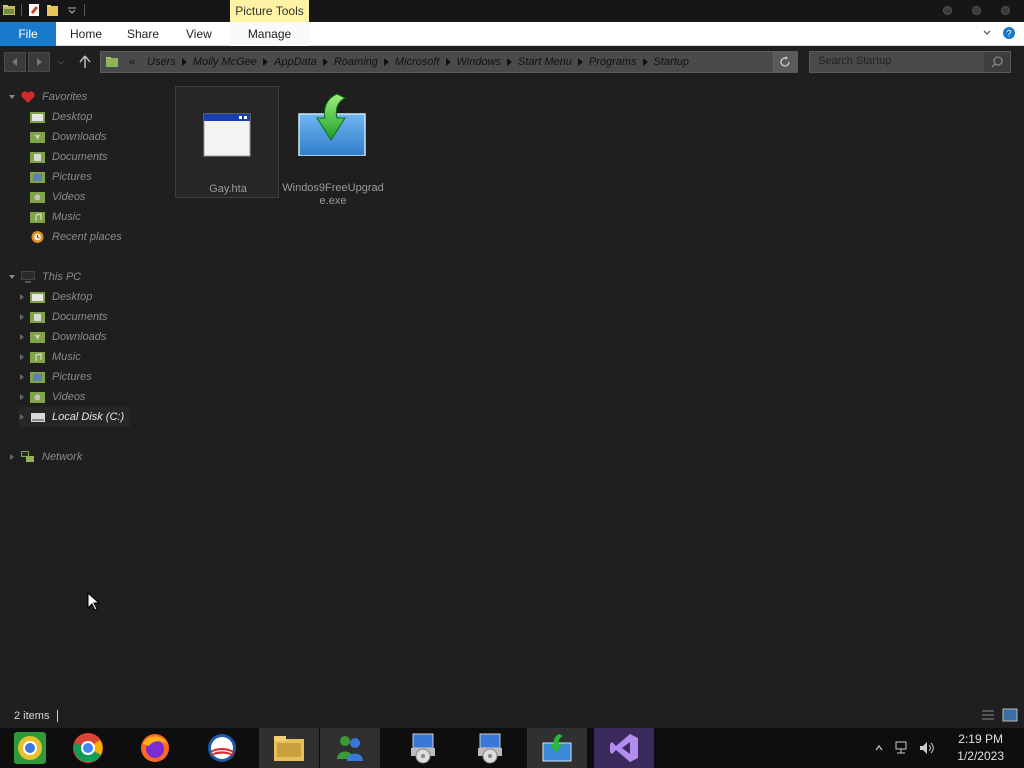 This screenshot has width=1024, height=768. I want to click on breadcrumb-roaming: Roaming, so click(356, 62).